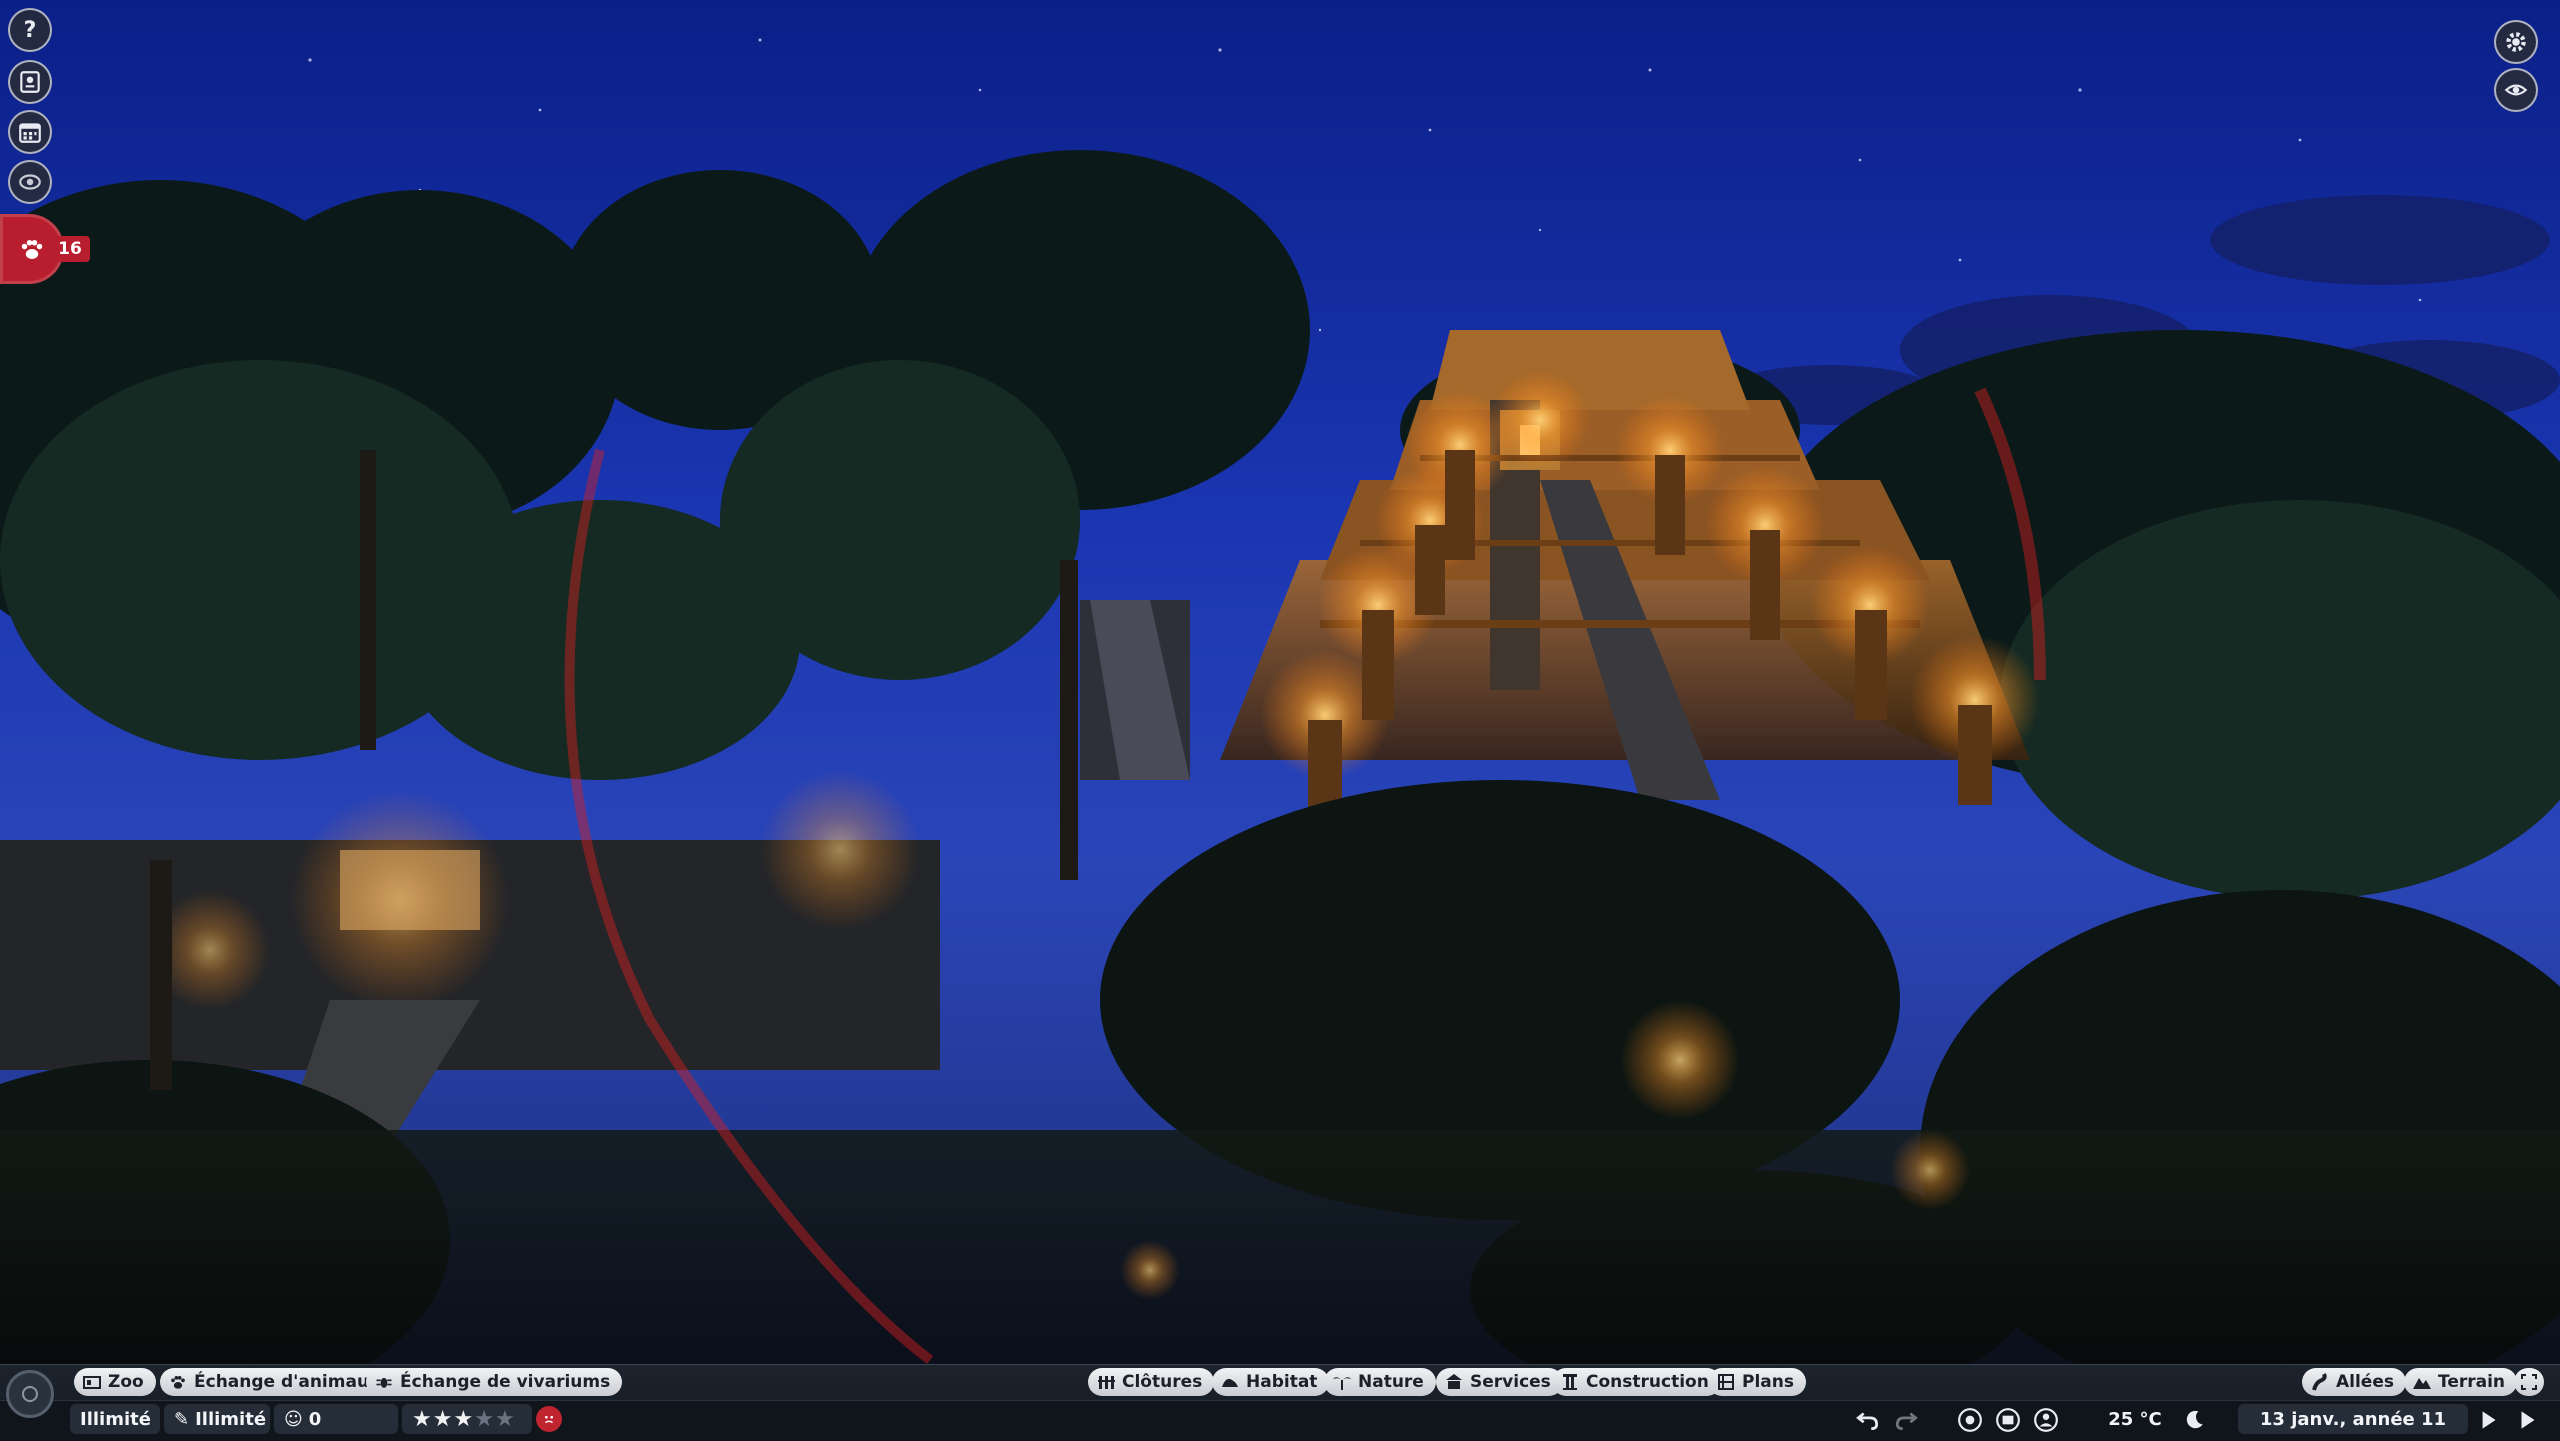  I want to click on redo-icon, so click(1906, 1421).